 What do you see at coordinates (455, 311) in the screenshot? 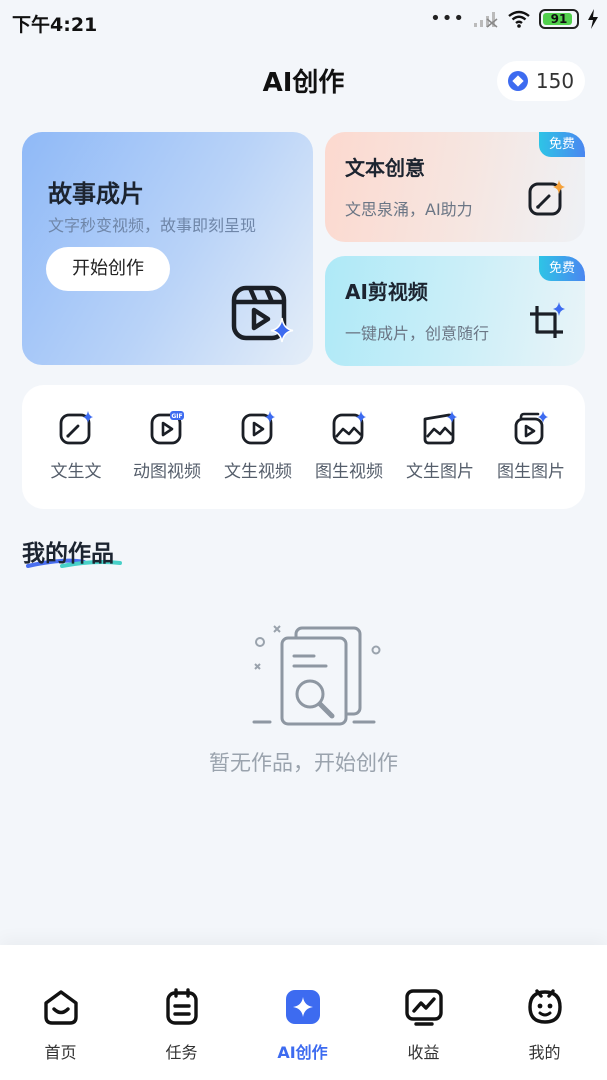
I see `ai-video-edit-card: AI剪视频 一键成片，创意随行 免费` at bounding box center [455, 311].